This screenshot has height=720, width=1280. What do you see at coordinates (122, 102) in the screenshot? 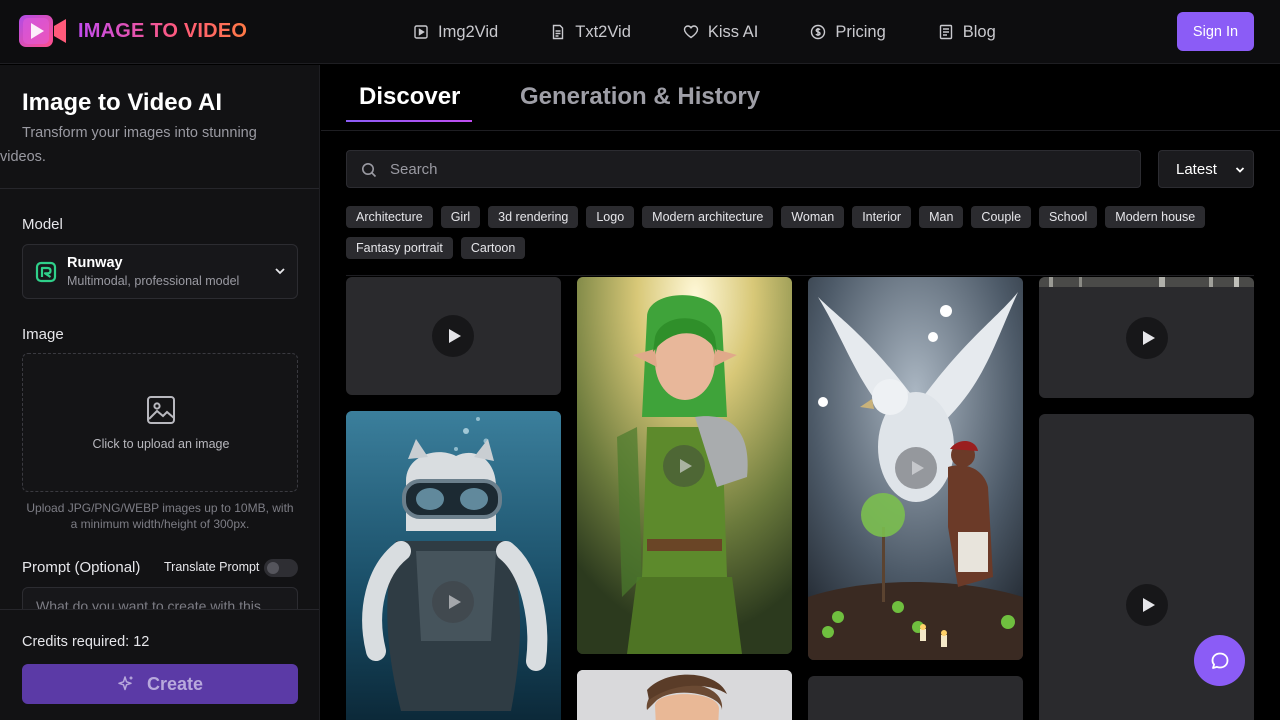
I see `sidebar-title: Image to Video AI` at bounding box center [122, 102].